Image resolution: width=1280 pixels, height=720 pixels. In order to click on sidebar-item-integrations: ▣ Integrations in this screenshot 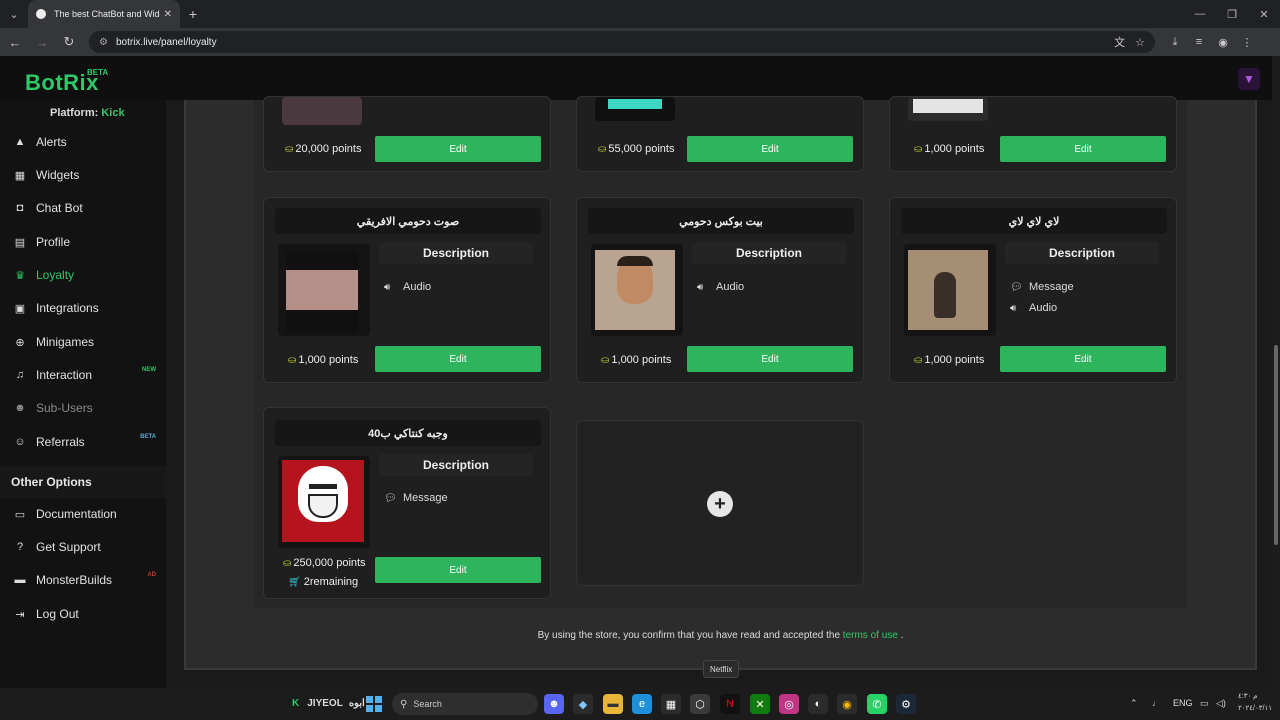, I will do `click(83, 308)`.